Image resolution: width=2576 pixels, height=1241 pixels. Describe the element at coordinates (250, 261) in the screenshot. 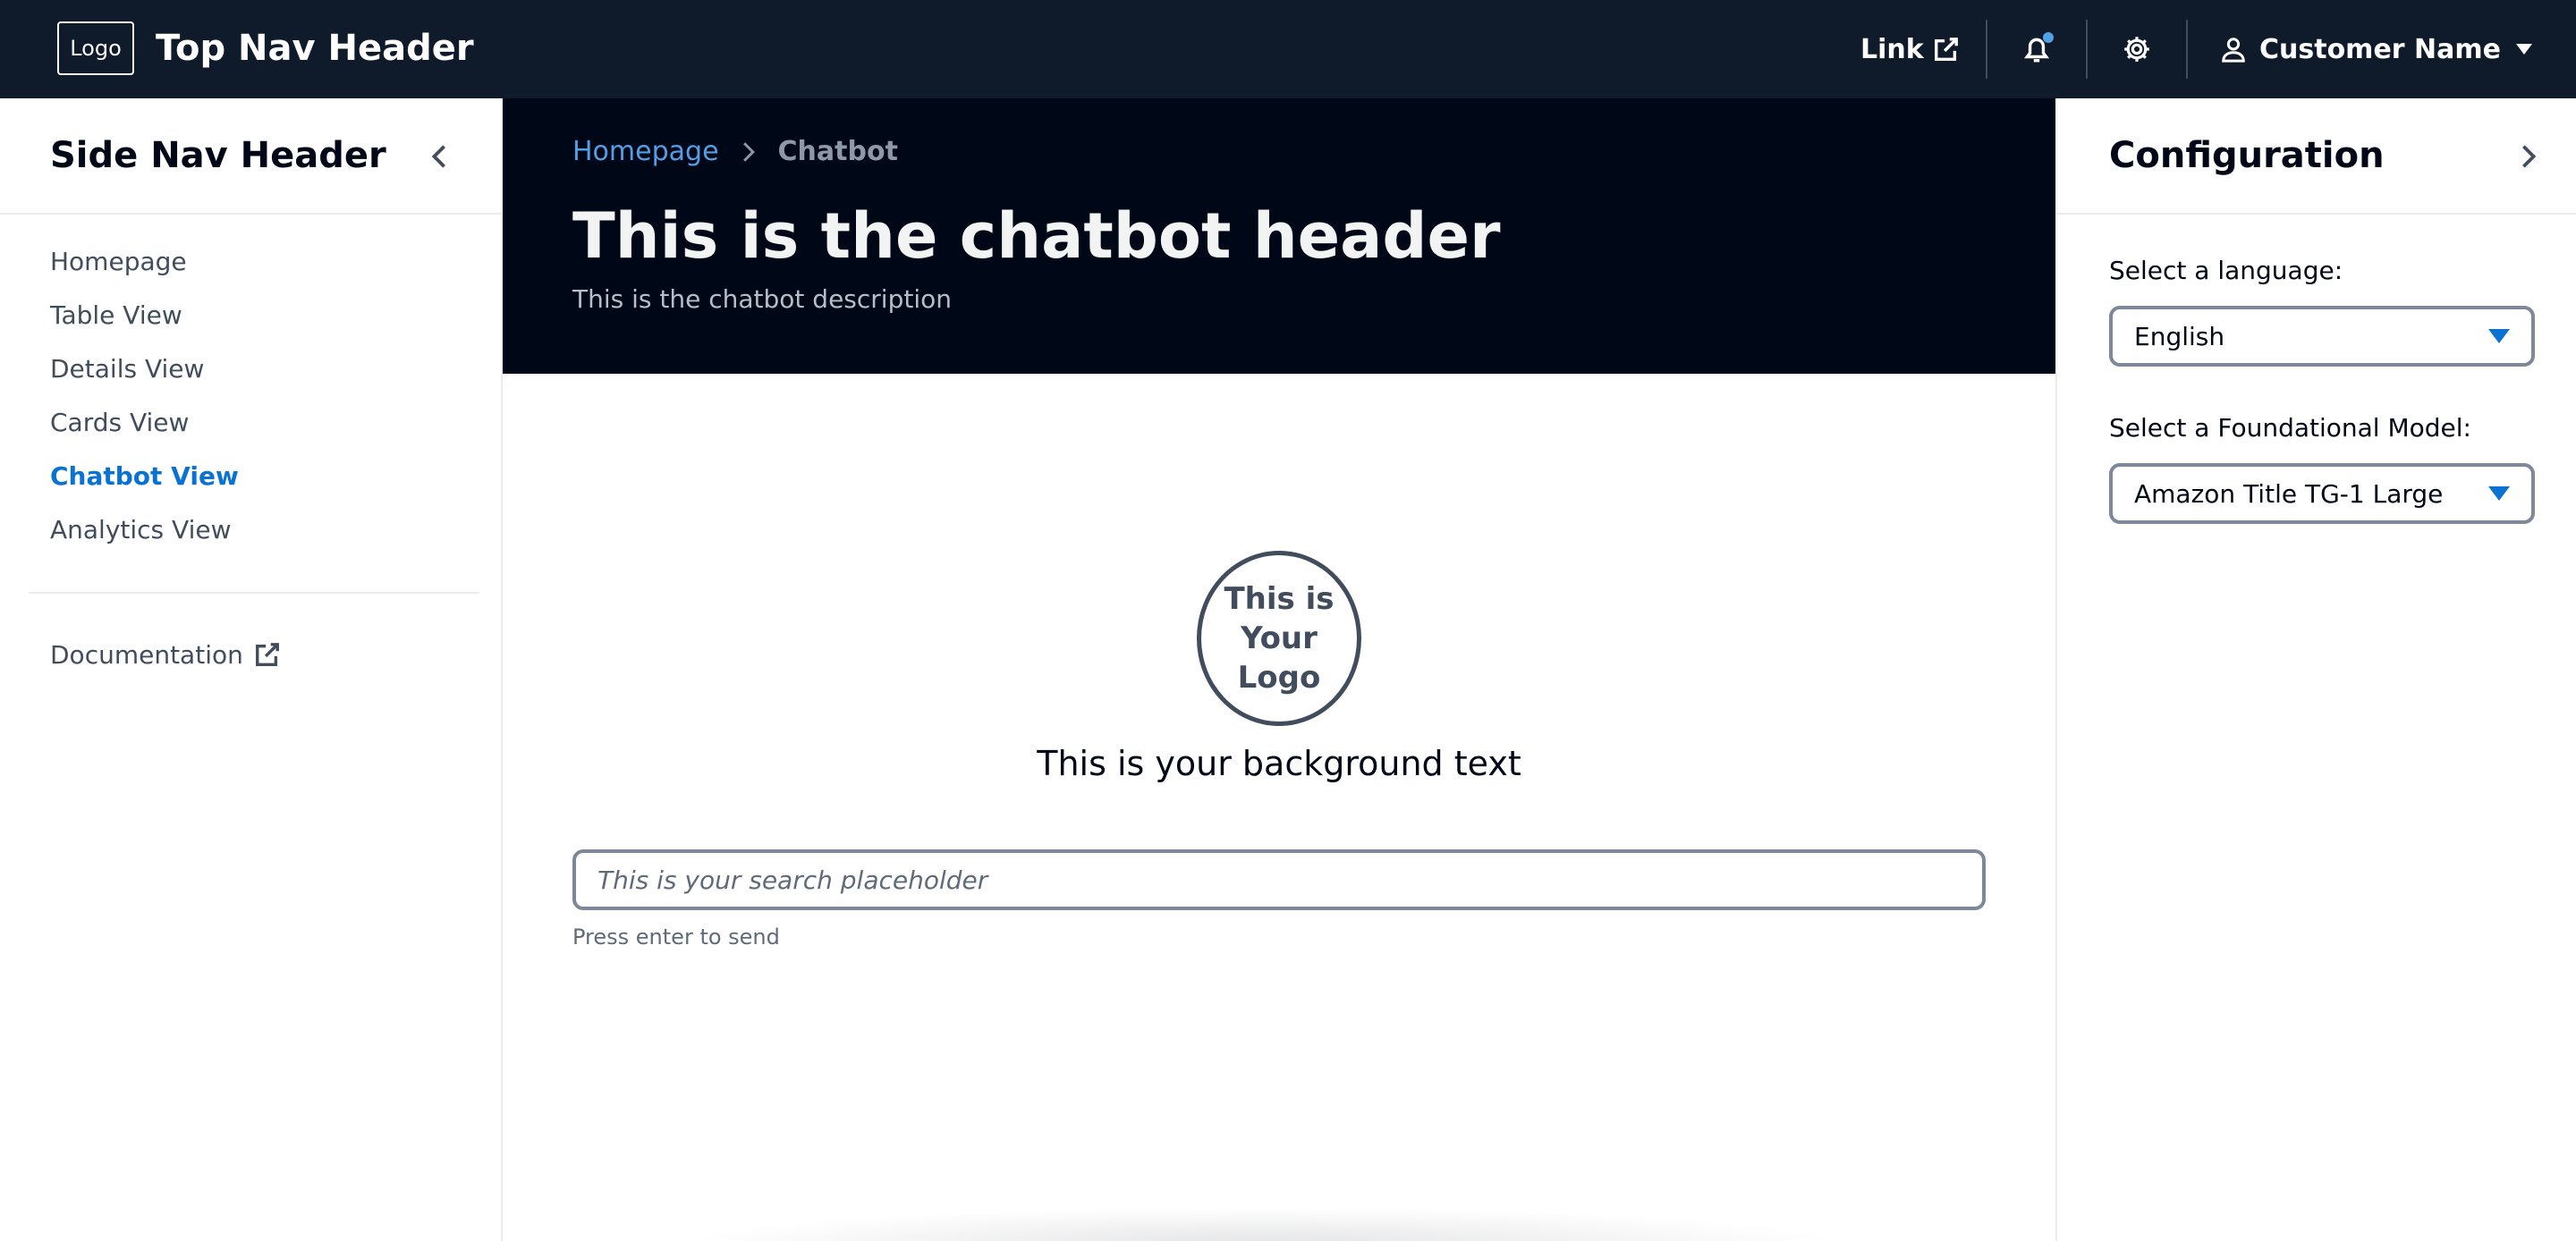

I see `sidebar-item-homepage: Homepage` at that location.